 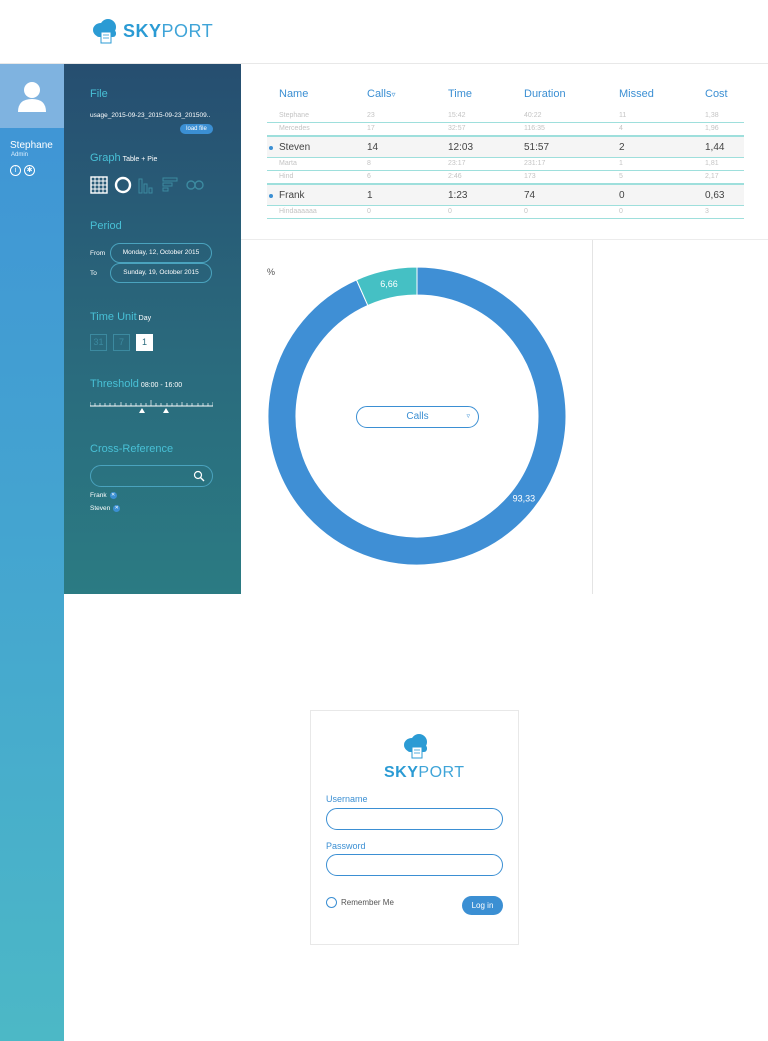 What do you see at coordinates (147, 185) in the screenshot?
I see `bar-chart-icon` at bounding box center [147, 185].